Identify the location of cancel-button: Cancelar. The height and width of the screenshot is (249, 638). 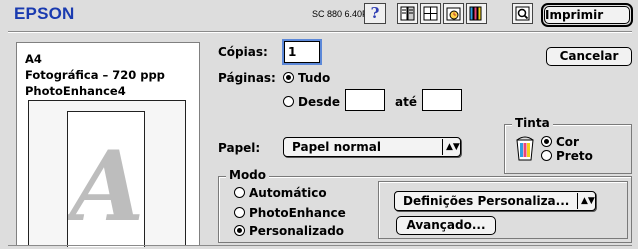
(589, 56).